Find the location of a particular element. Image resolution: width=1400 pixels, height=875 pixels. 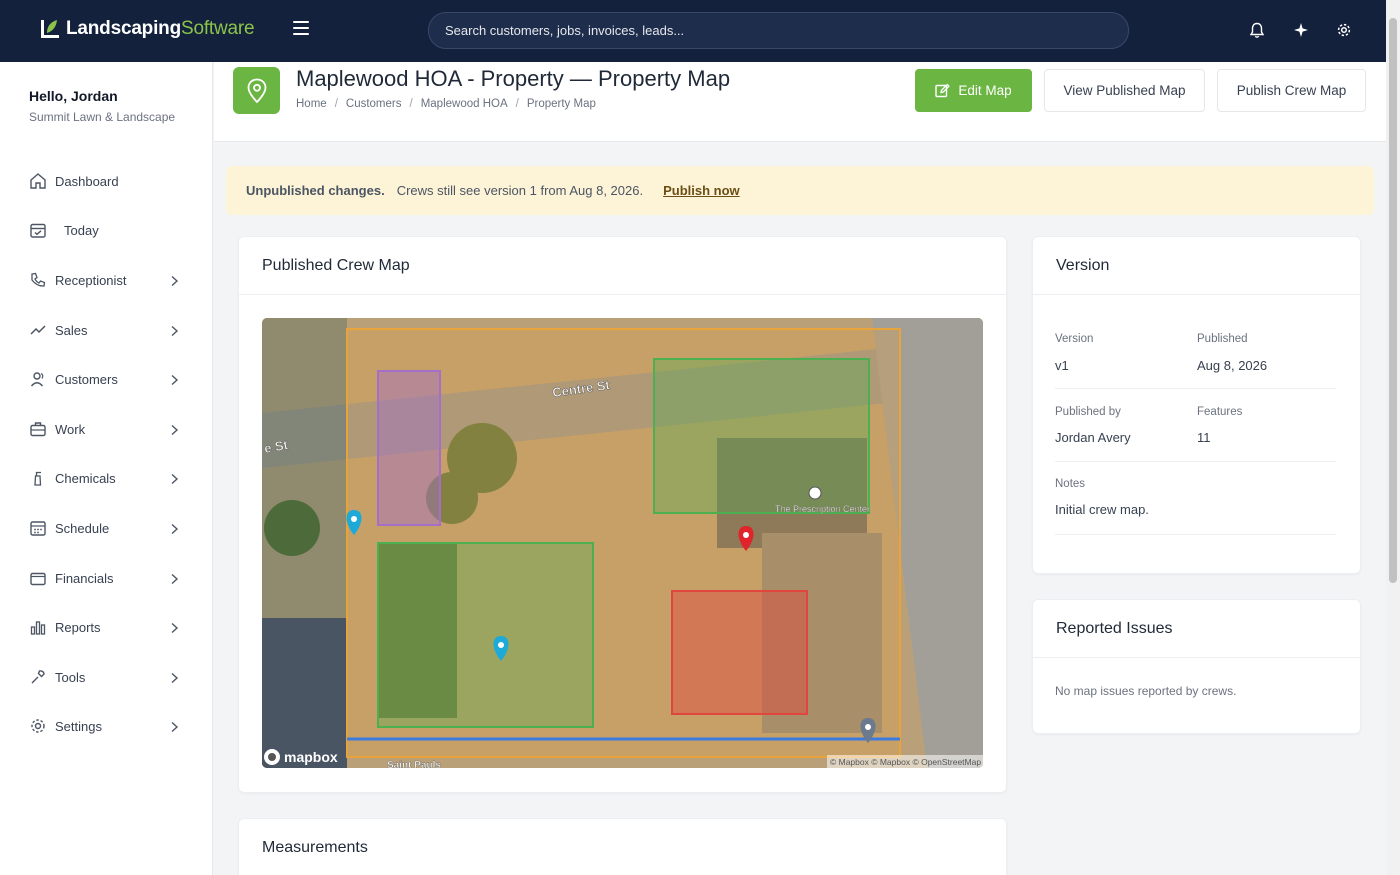

reported-issues-card: Reported Issues is located at coordinates (1196, 666).